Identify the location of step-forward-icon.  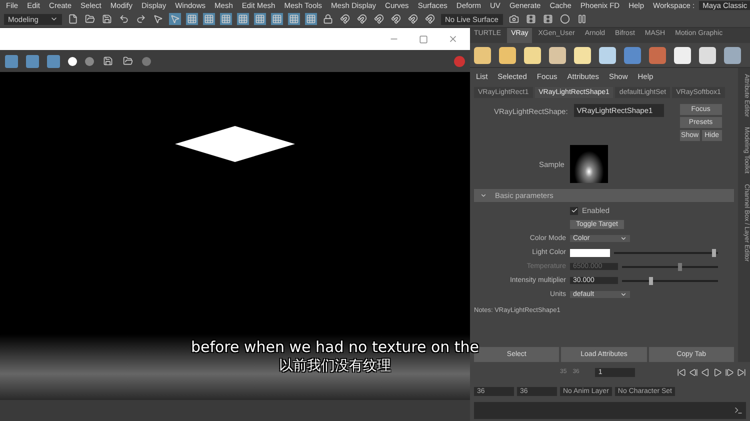
(729, 372).